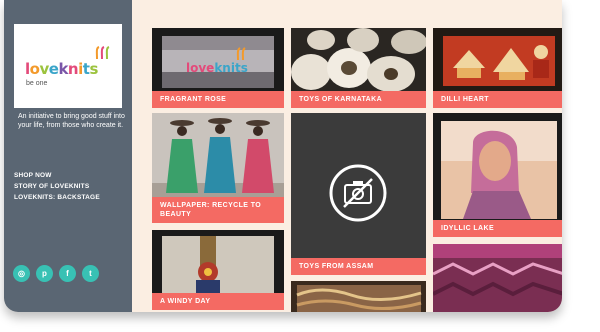  Describe the element at coordinates (90, 273) in the screenshot. I see `twitter-icon: t` at that location.